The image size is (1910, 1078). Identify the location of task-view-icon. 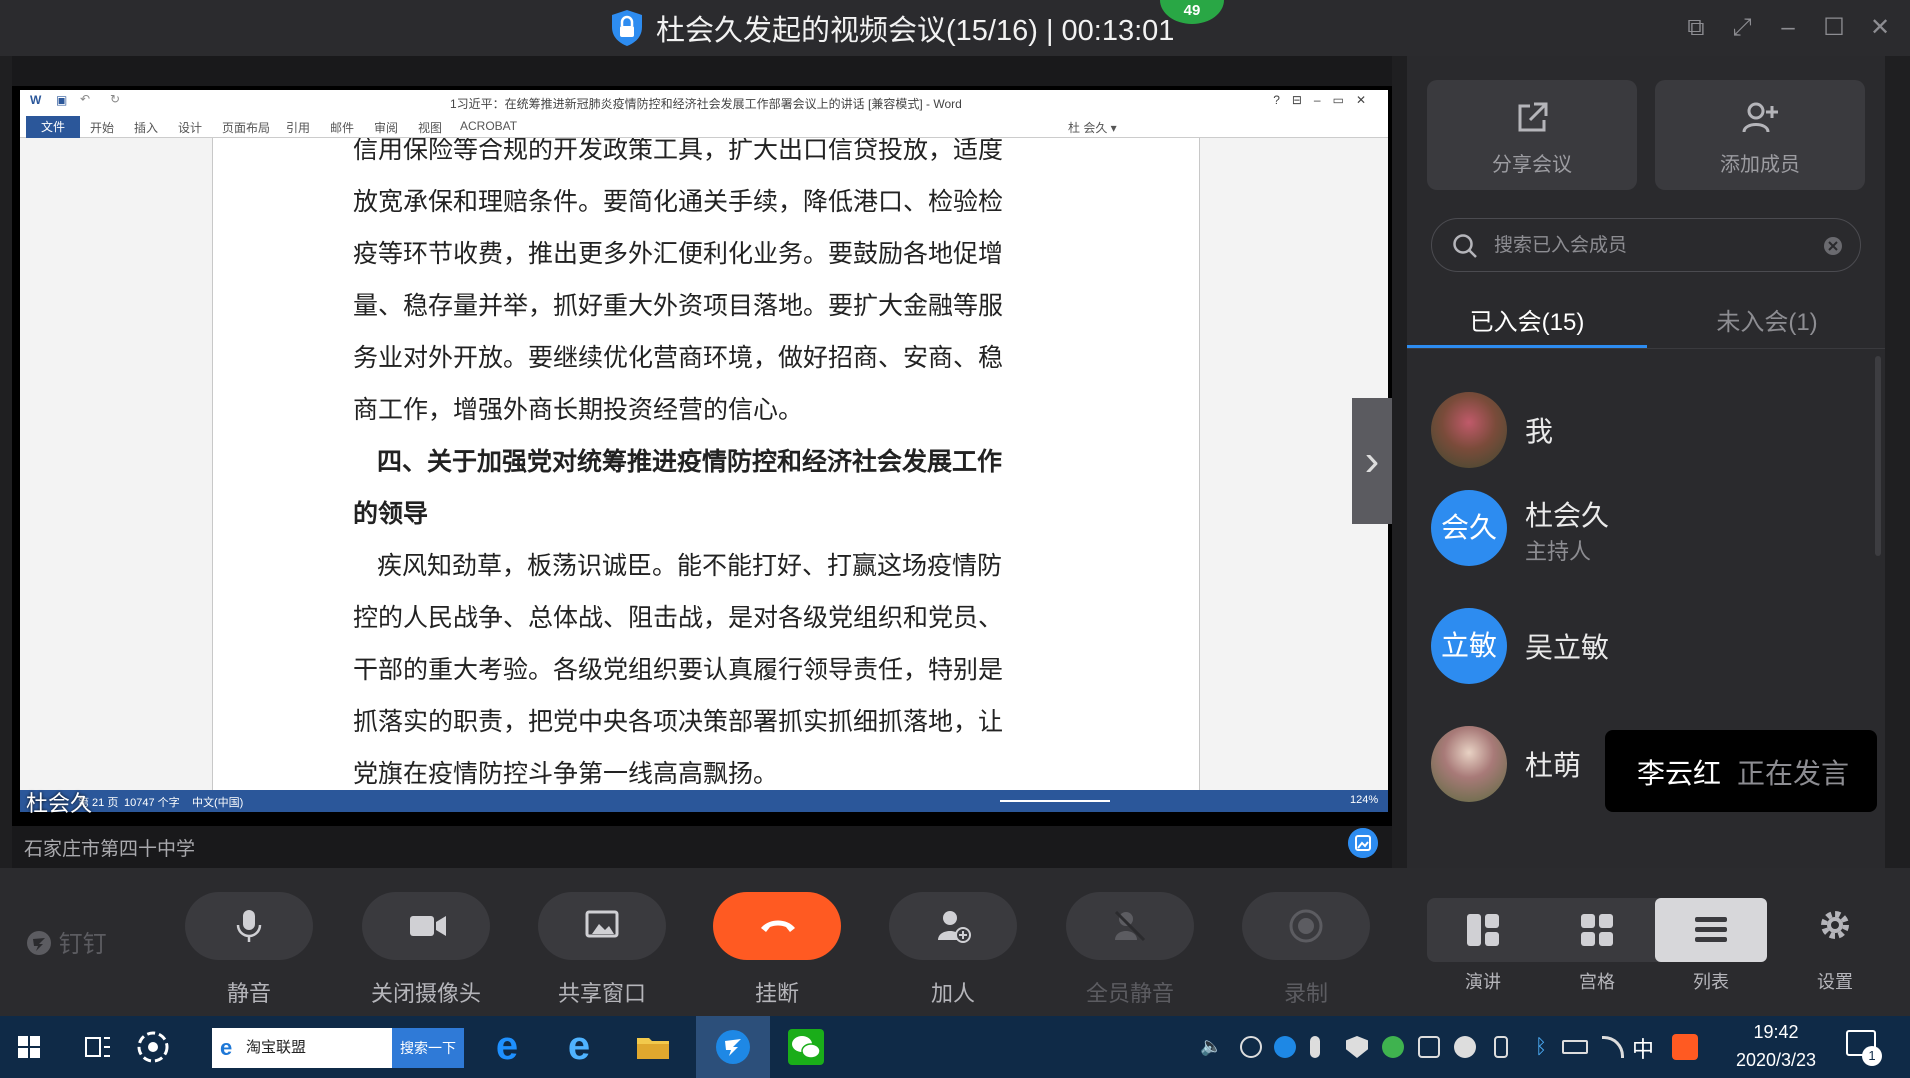
(99, 1047).